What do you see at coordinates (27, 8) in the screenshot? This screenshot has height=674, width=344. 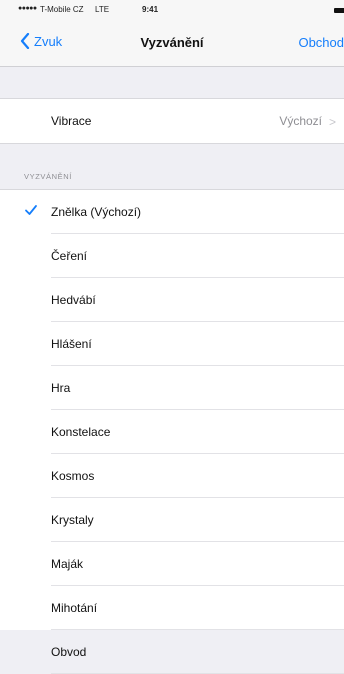 I see `signal-strength-icon: ●●●●●` at bounding box center [27, 8].